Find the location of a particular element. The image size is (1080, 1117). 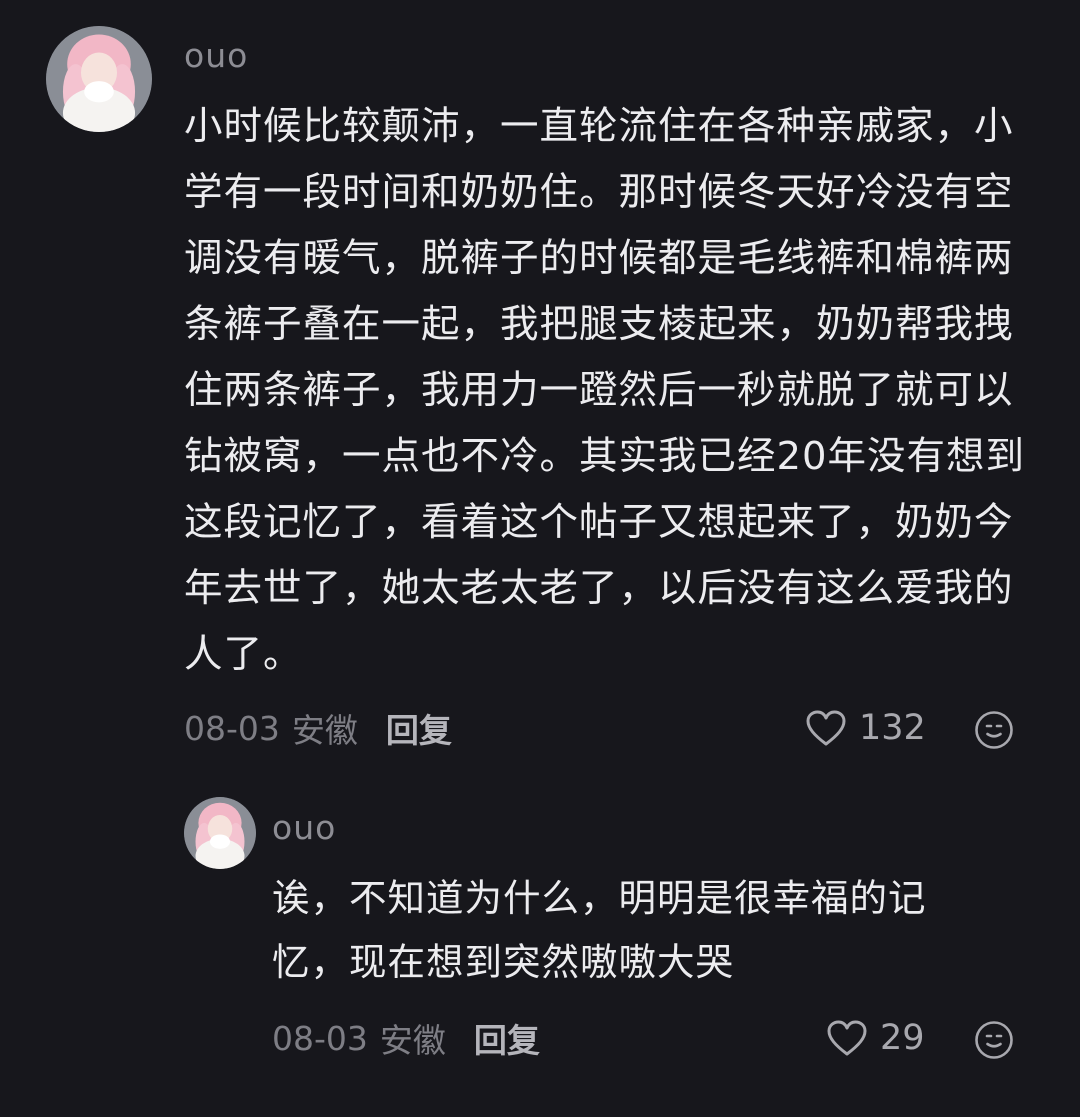

like-count: 132 is located at coordinates (892, 728).